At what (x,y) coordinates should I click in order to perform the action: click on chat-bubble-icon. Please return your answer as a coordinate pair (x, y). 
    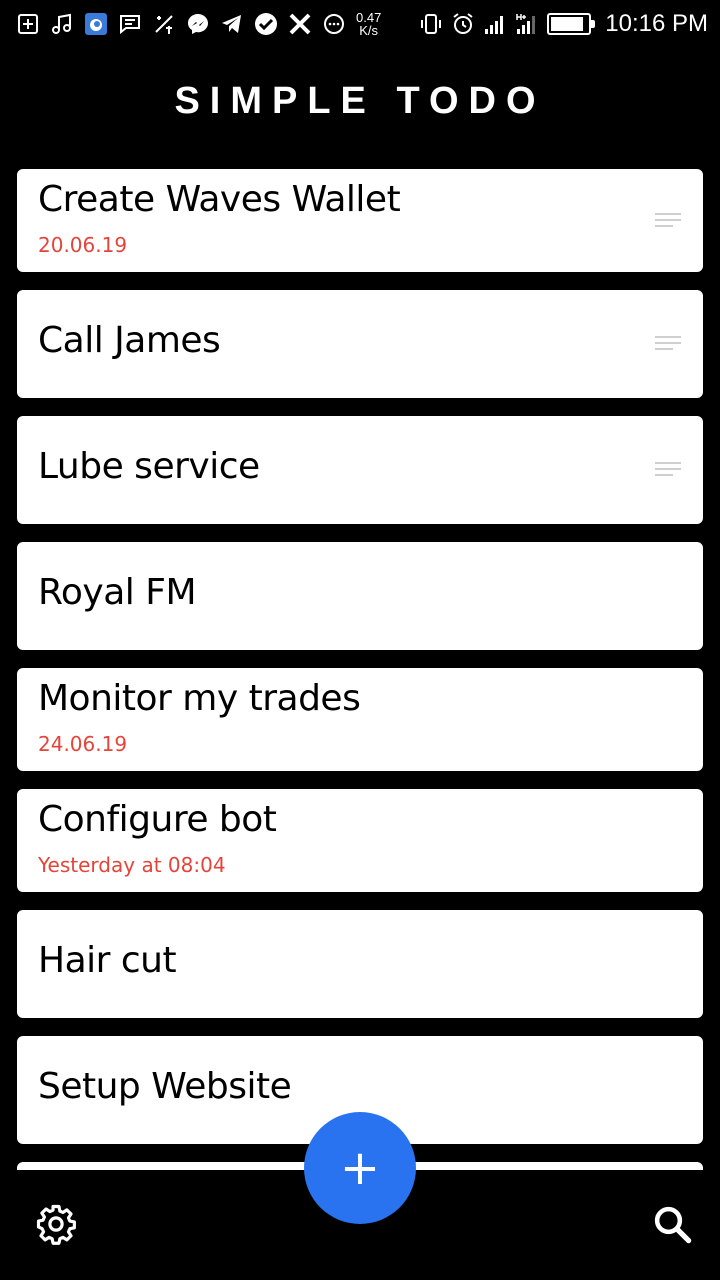
    Looking at the image, I should click on (334, 24).